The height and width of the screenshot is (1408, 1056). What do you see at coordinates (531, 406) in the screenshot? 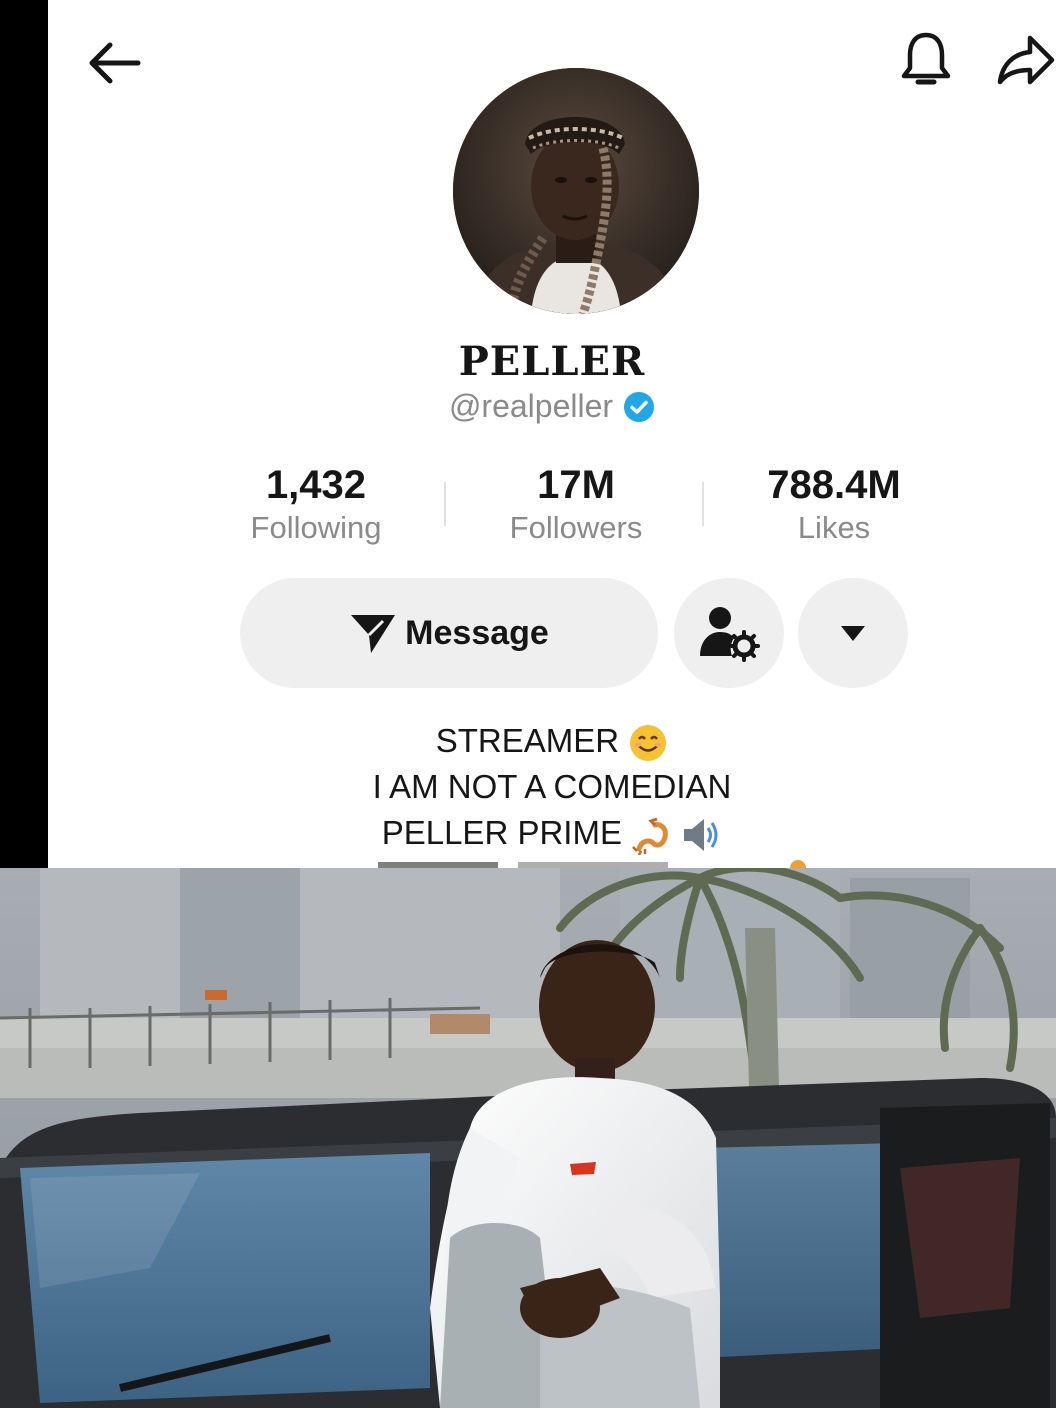
I see `username-handle: @realpeller` at bounding box center [531, 406].